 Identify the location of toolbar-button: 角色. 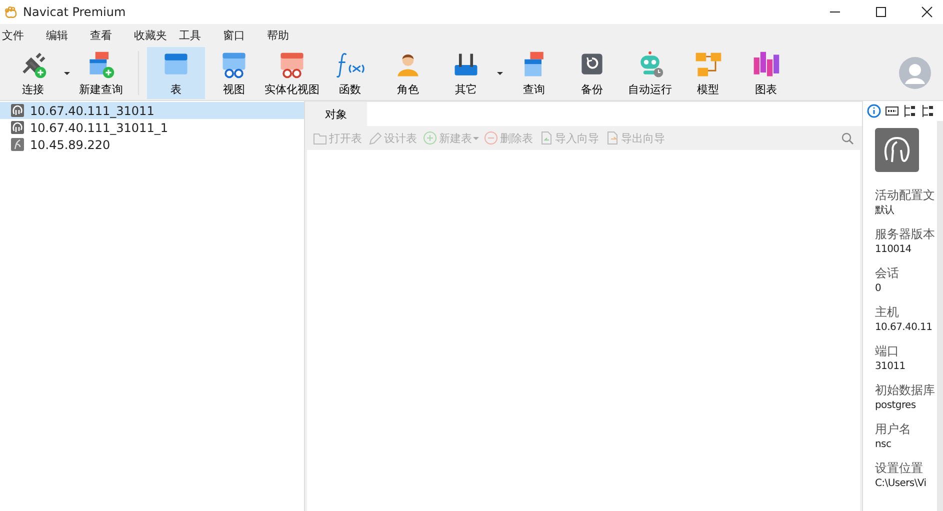
(408, 73).